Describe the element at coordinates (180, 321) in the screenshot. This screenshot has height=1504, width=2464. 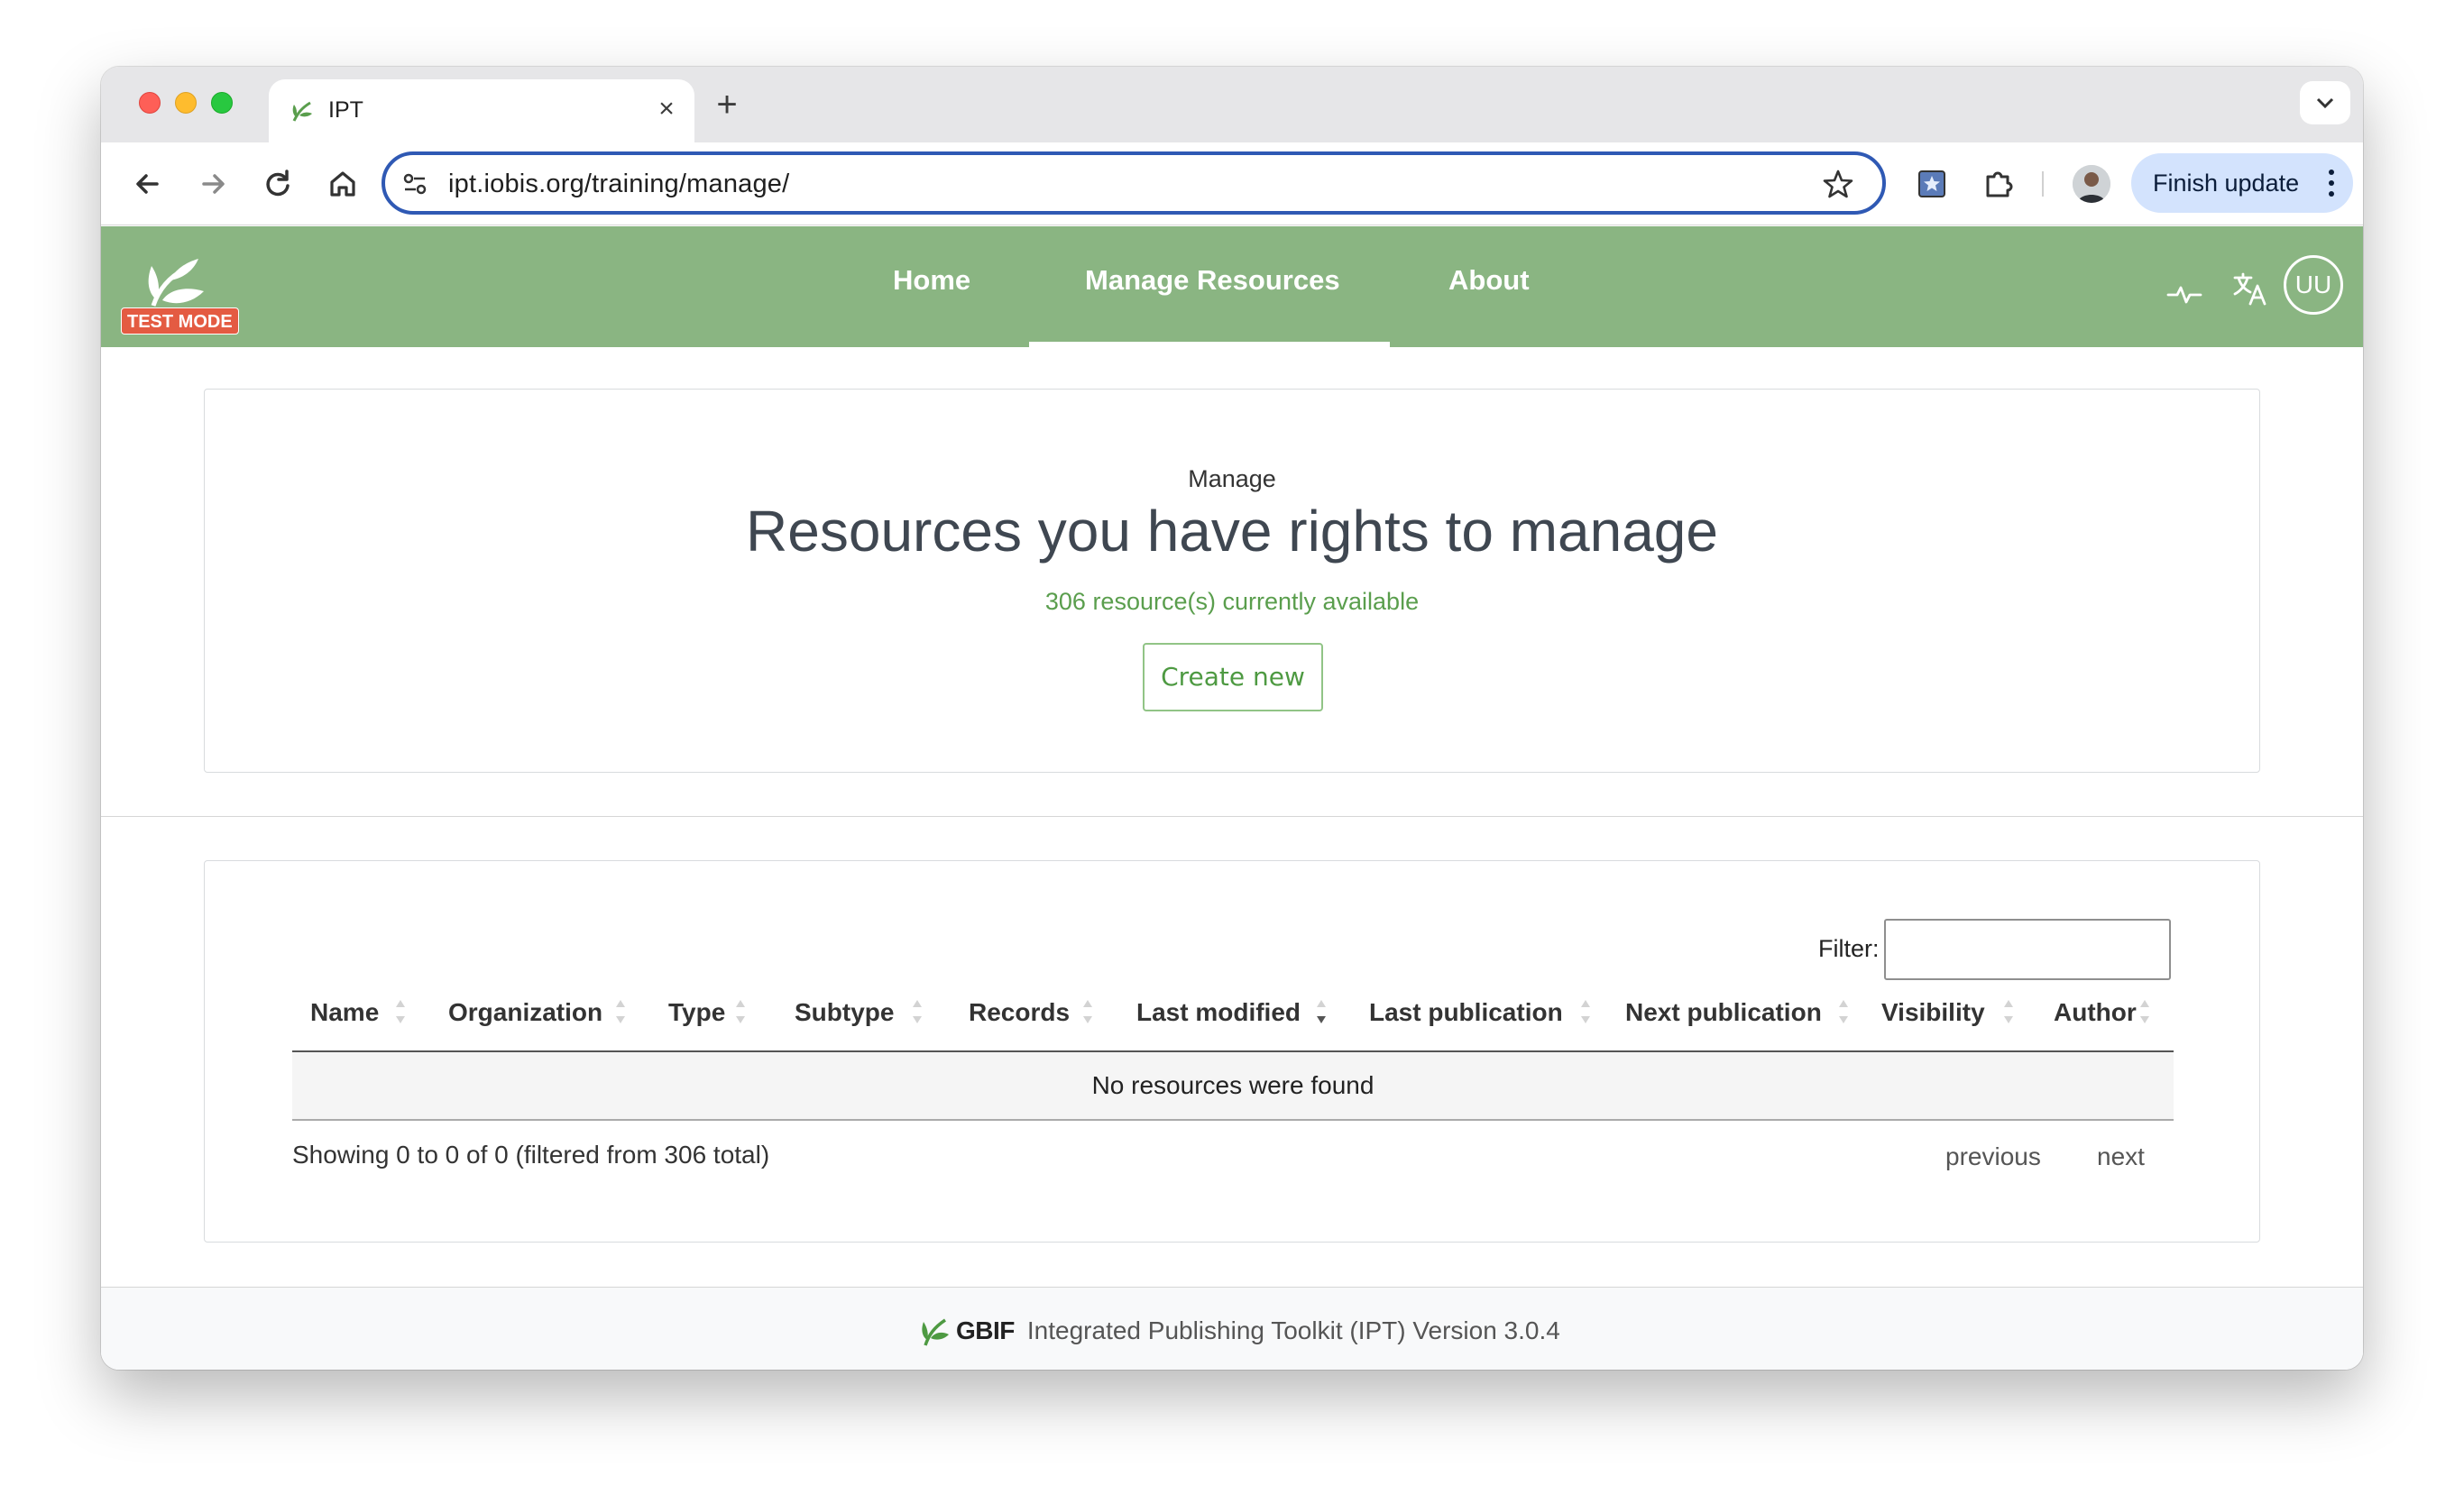
I see `test-mode-badge: TEST MODE` at that location.